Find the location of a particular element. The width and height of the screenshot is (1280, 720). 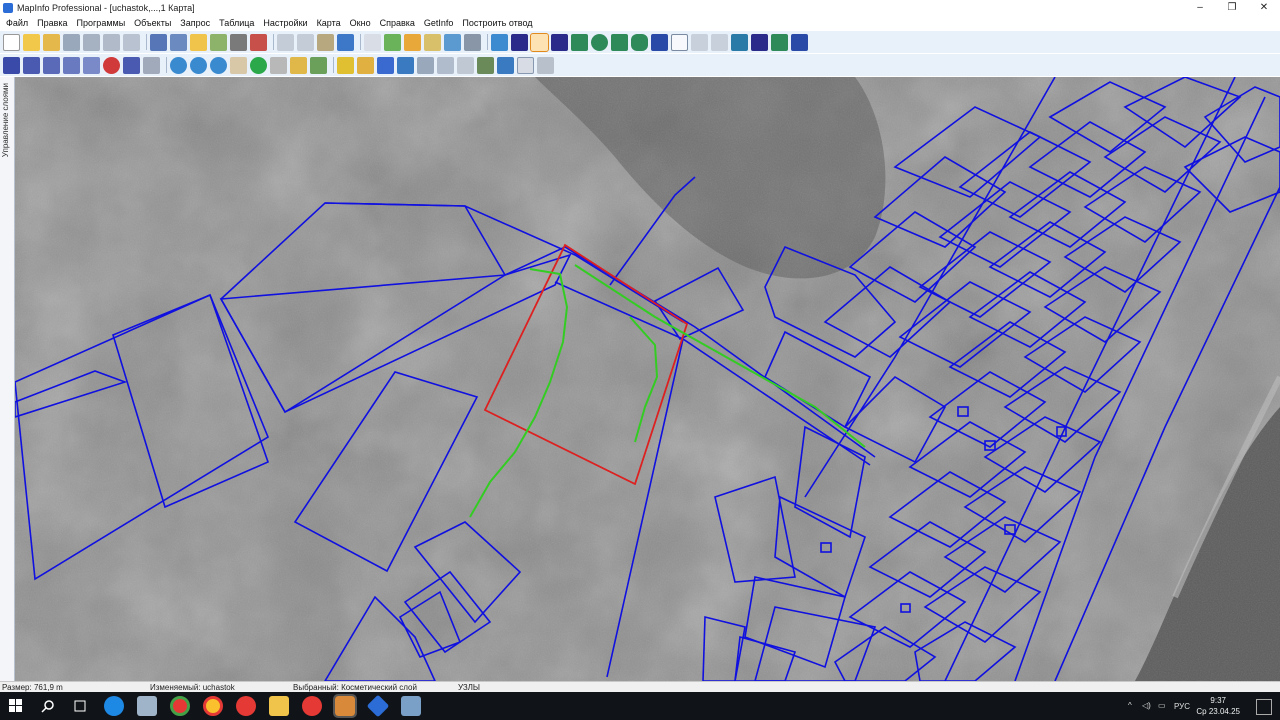

info-tool-icon is located at coordinates (258, 65).